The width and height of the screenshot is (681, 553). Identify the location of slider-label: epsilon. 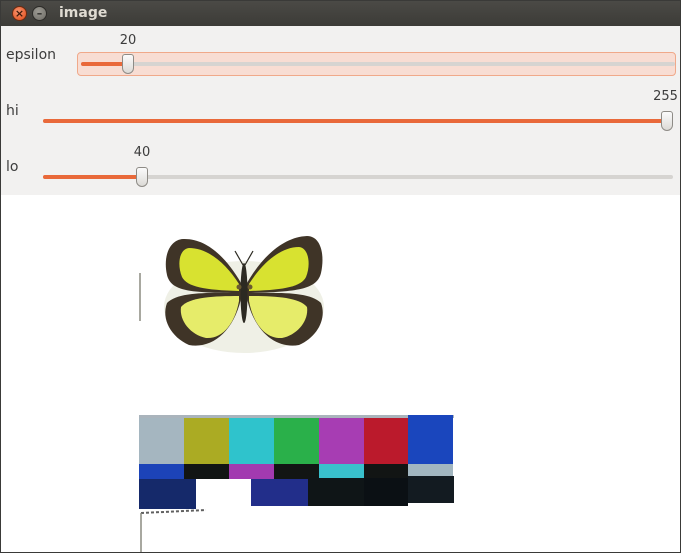
(31, 55).